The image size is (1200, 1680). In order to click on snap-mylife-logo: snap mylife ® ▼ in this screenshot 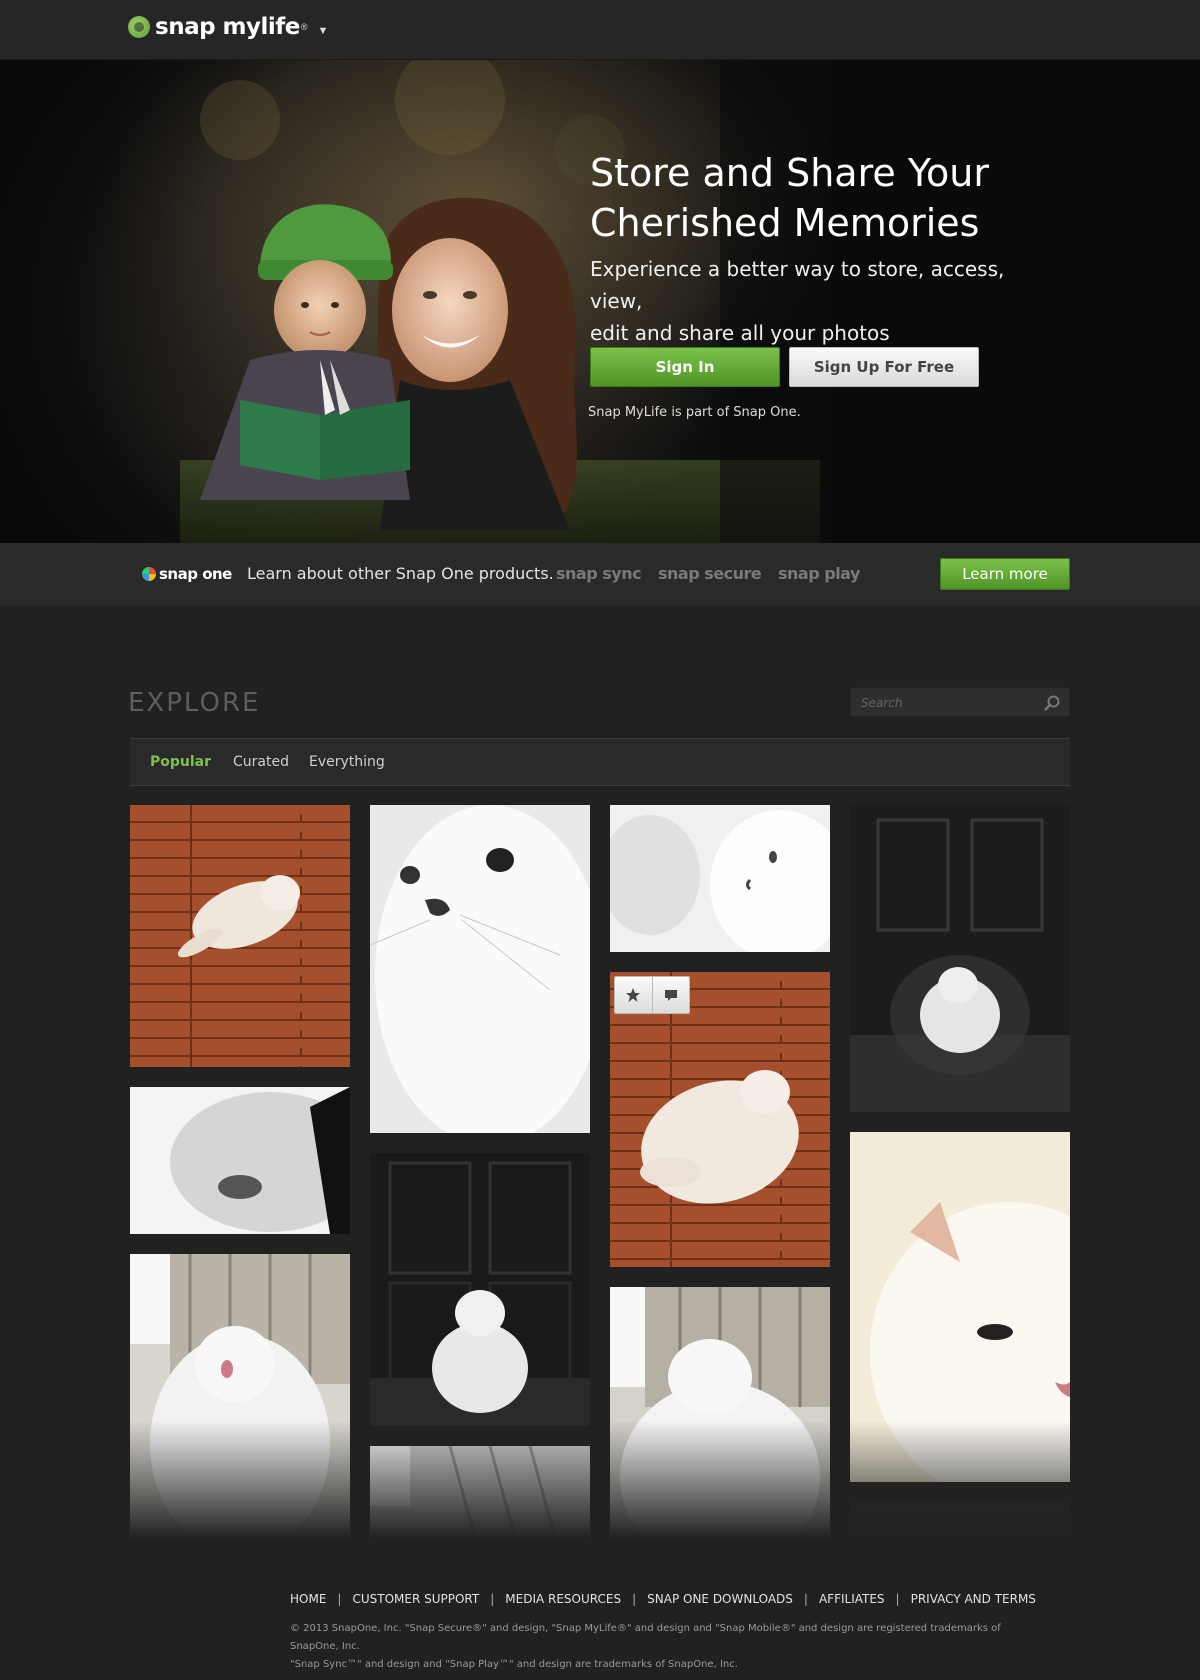, I will do `click(228, 27)`.